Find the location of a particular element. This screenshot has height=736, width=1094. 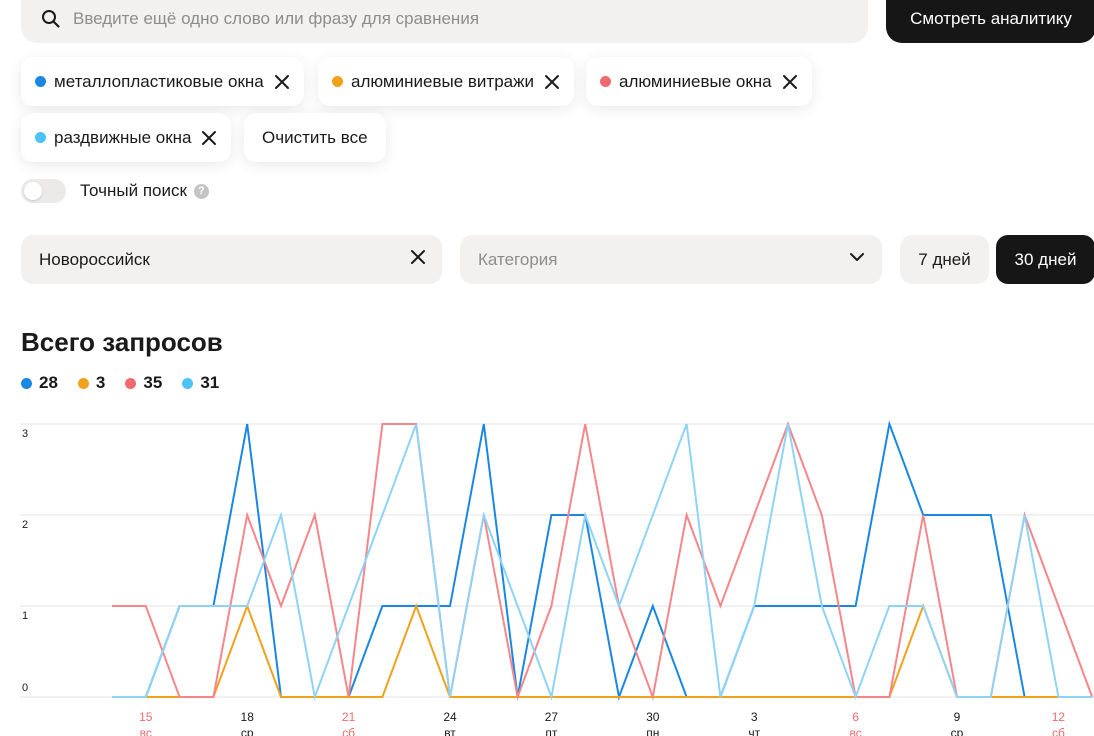

keyword-label: раздвижные окна is located at coordinates (123, 137).